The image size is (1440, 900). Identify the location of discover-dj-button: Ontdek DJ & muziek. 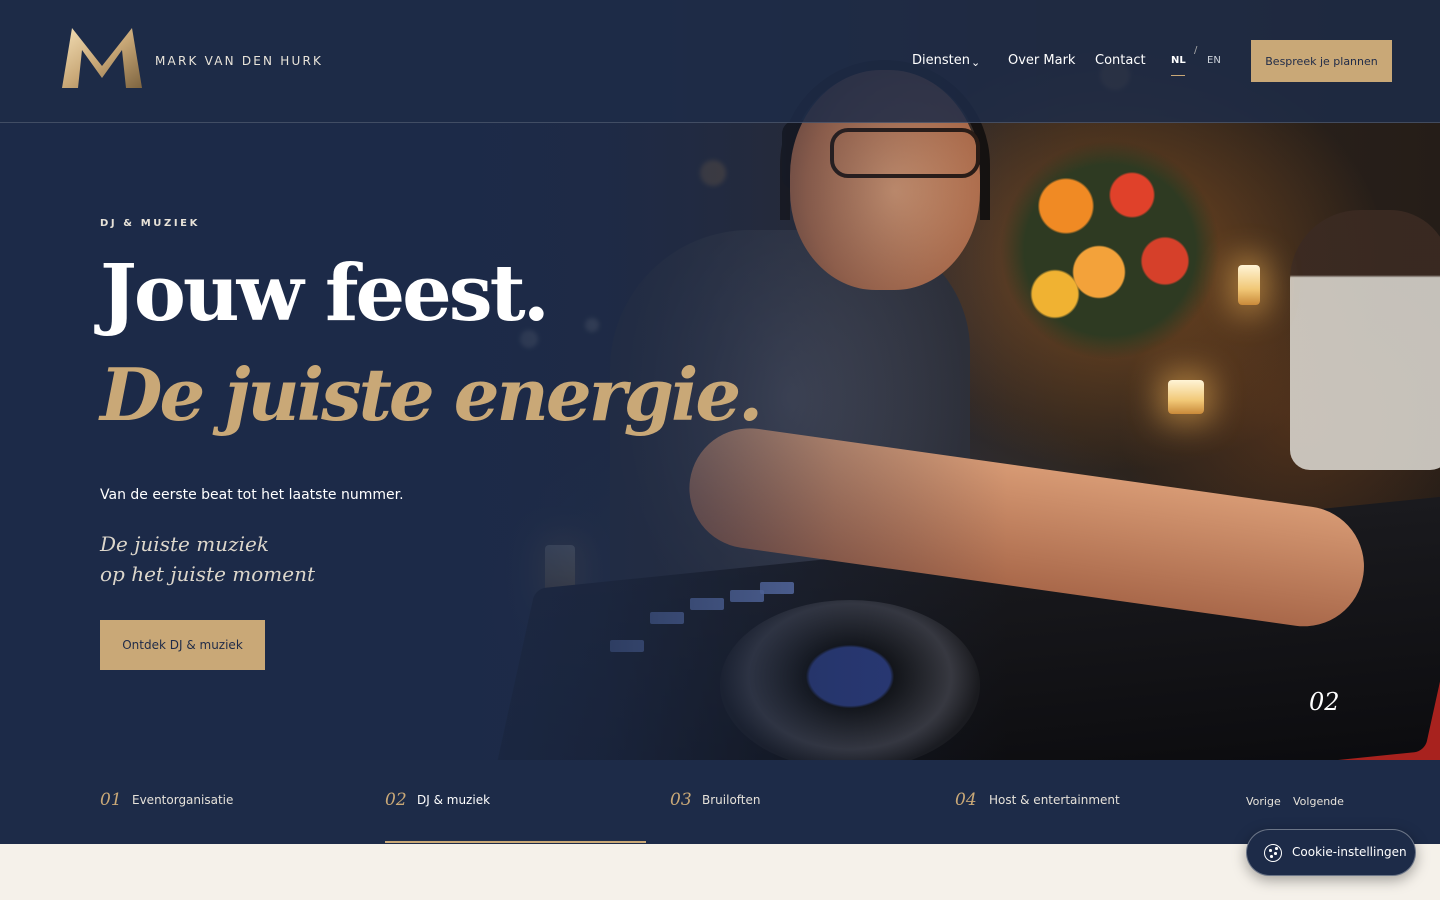
(182, 645).